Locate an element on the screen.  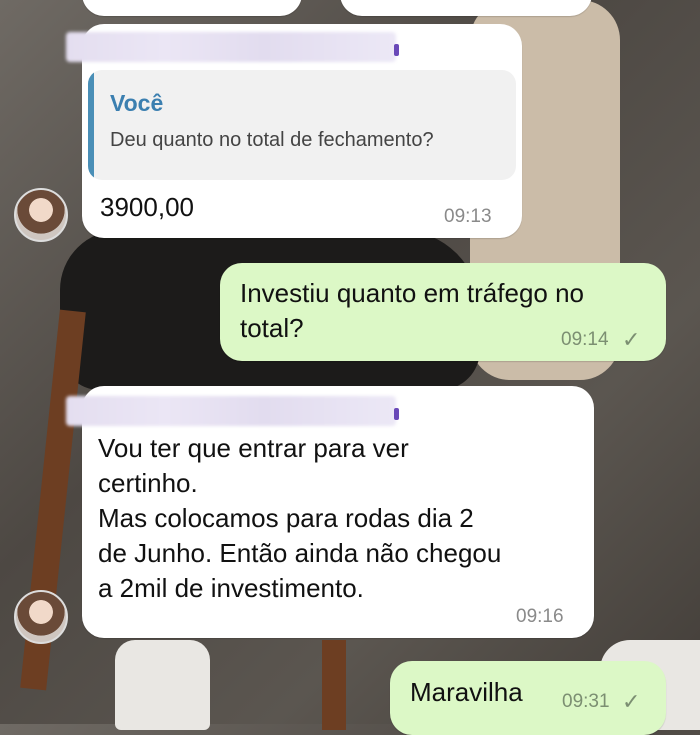
quote-bar is located at coordinates (91, 125).